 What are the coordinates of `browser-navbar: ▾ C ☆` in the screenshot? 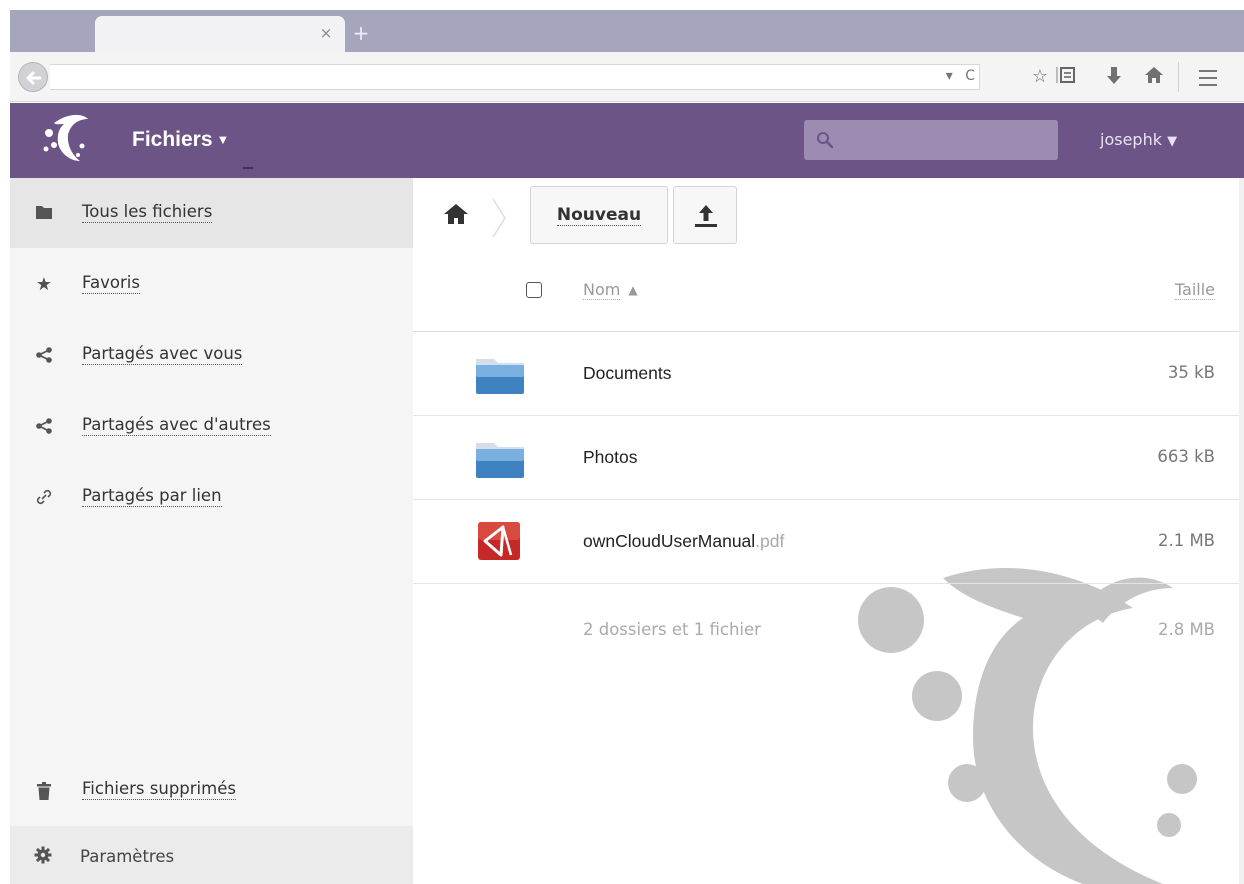 It's located at (627, 77).